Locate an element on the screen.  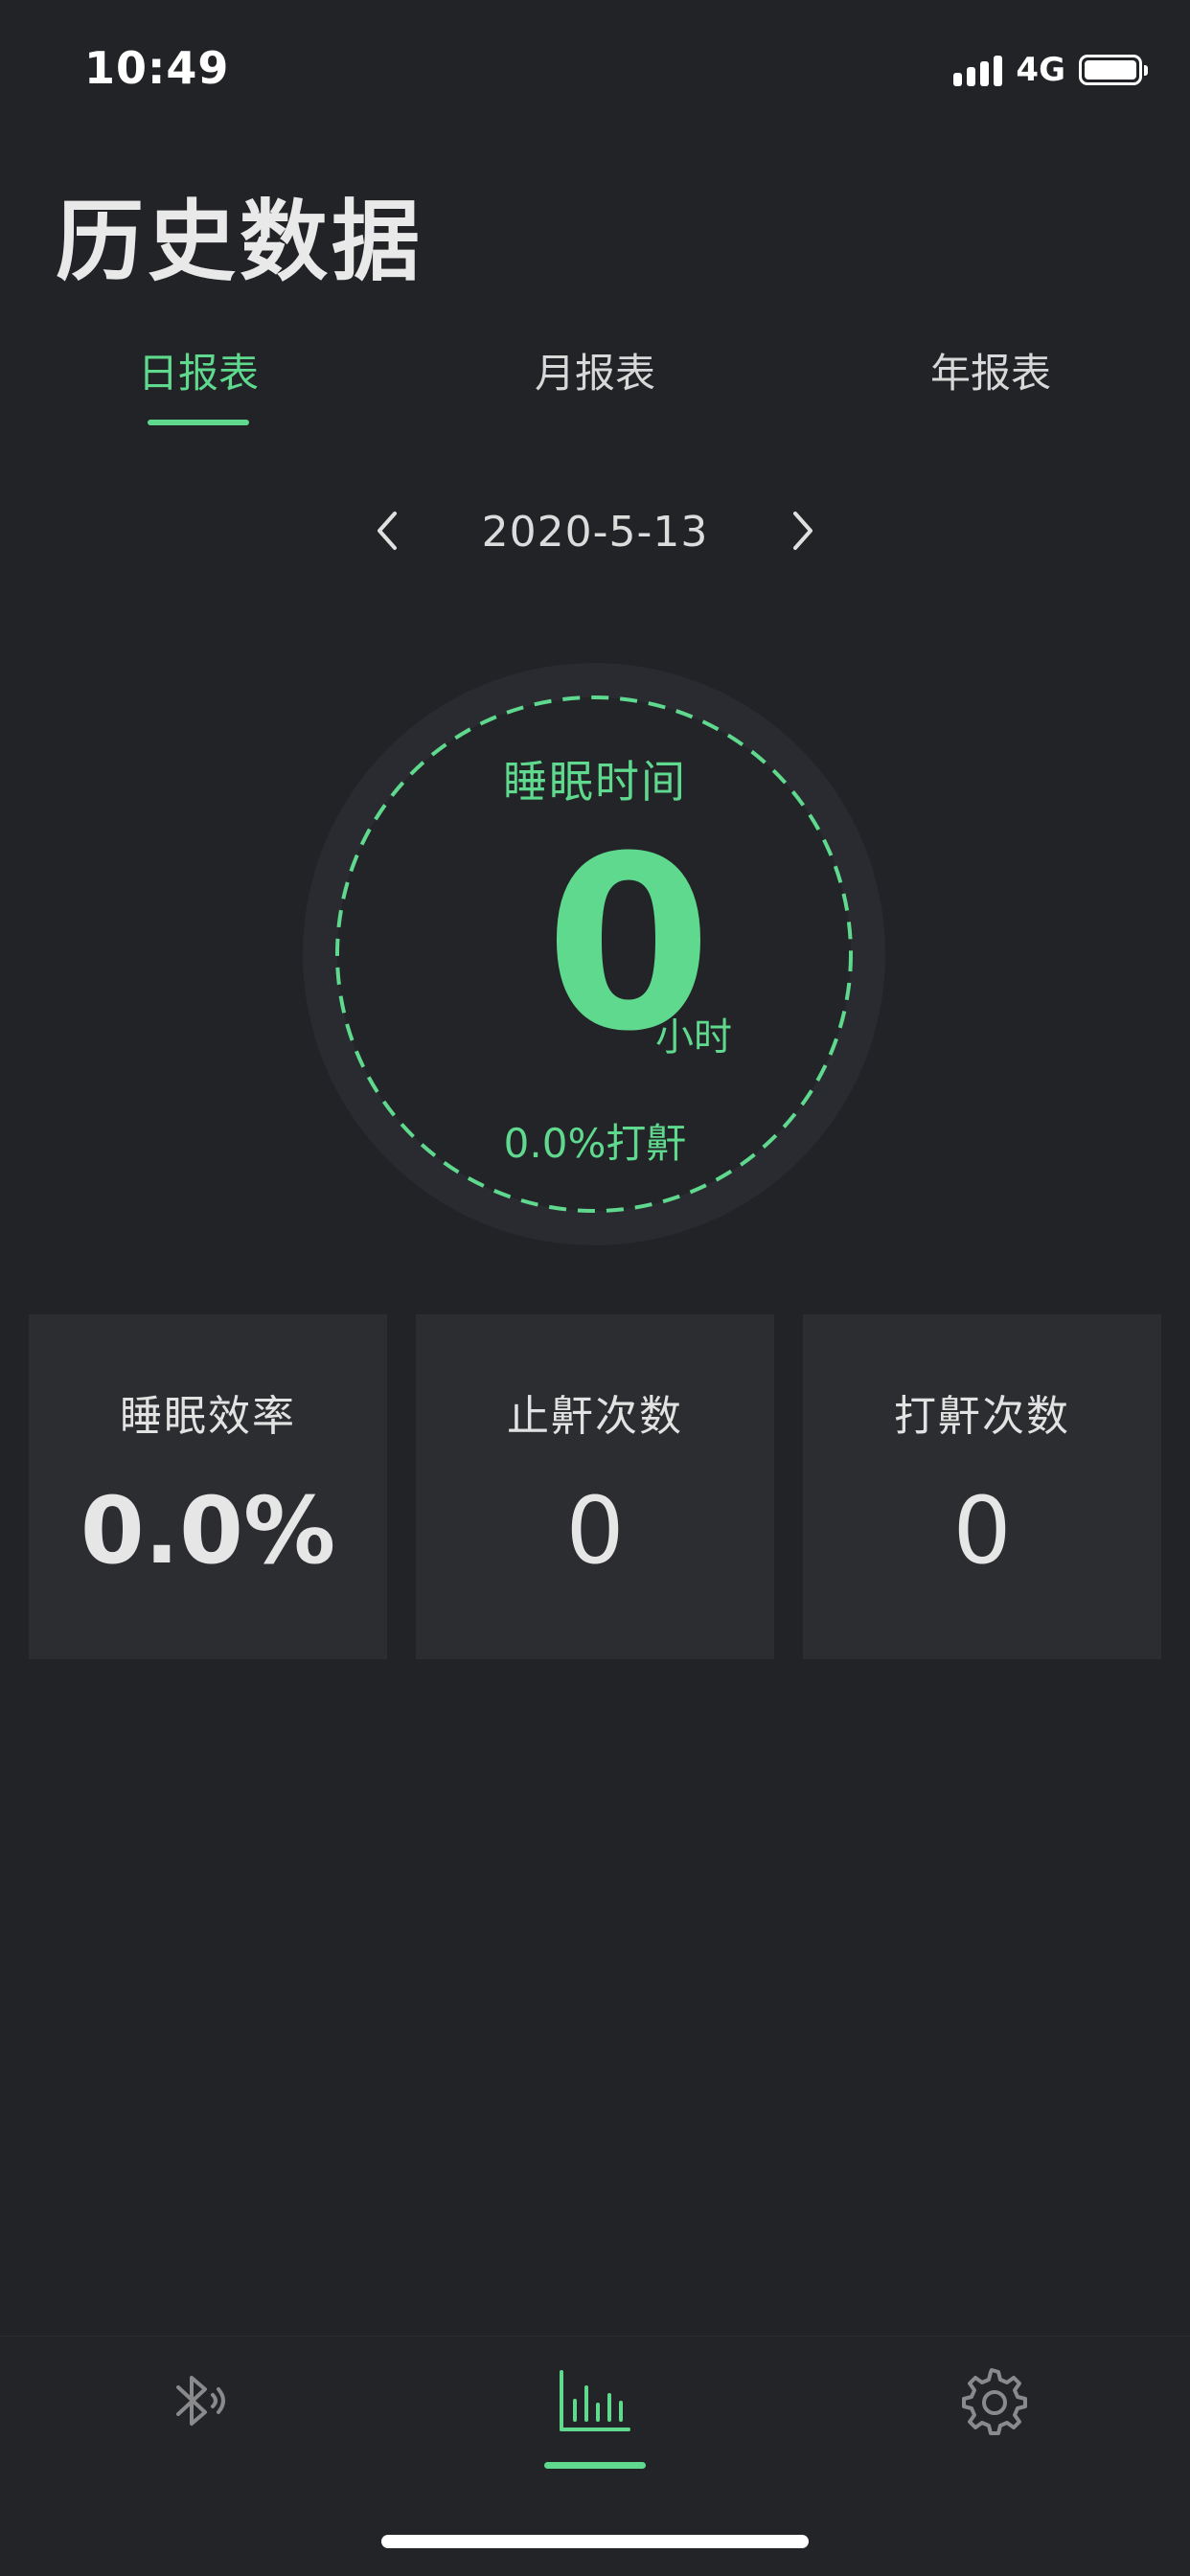
stat-card-snore-count: 打鼾次数 0 is located at coordinates (982, 1487).